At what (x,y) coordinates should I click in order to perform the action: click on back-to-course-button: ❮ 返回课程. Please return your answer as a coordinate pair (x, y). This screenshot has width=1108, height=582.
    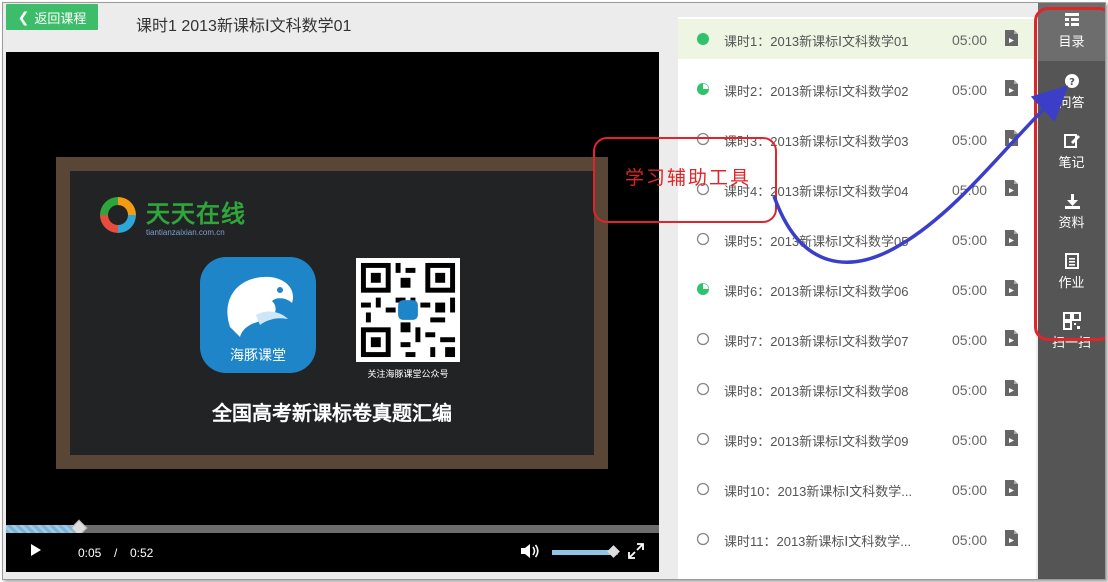
    Looking at the image, I should click on (52, 17).